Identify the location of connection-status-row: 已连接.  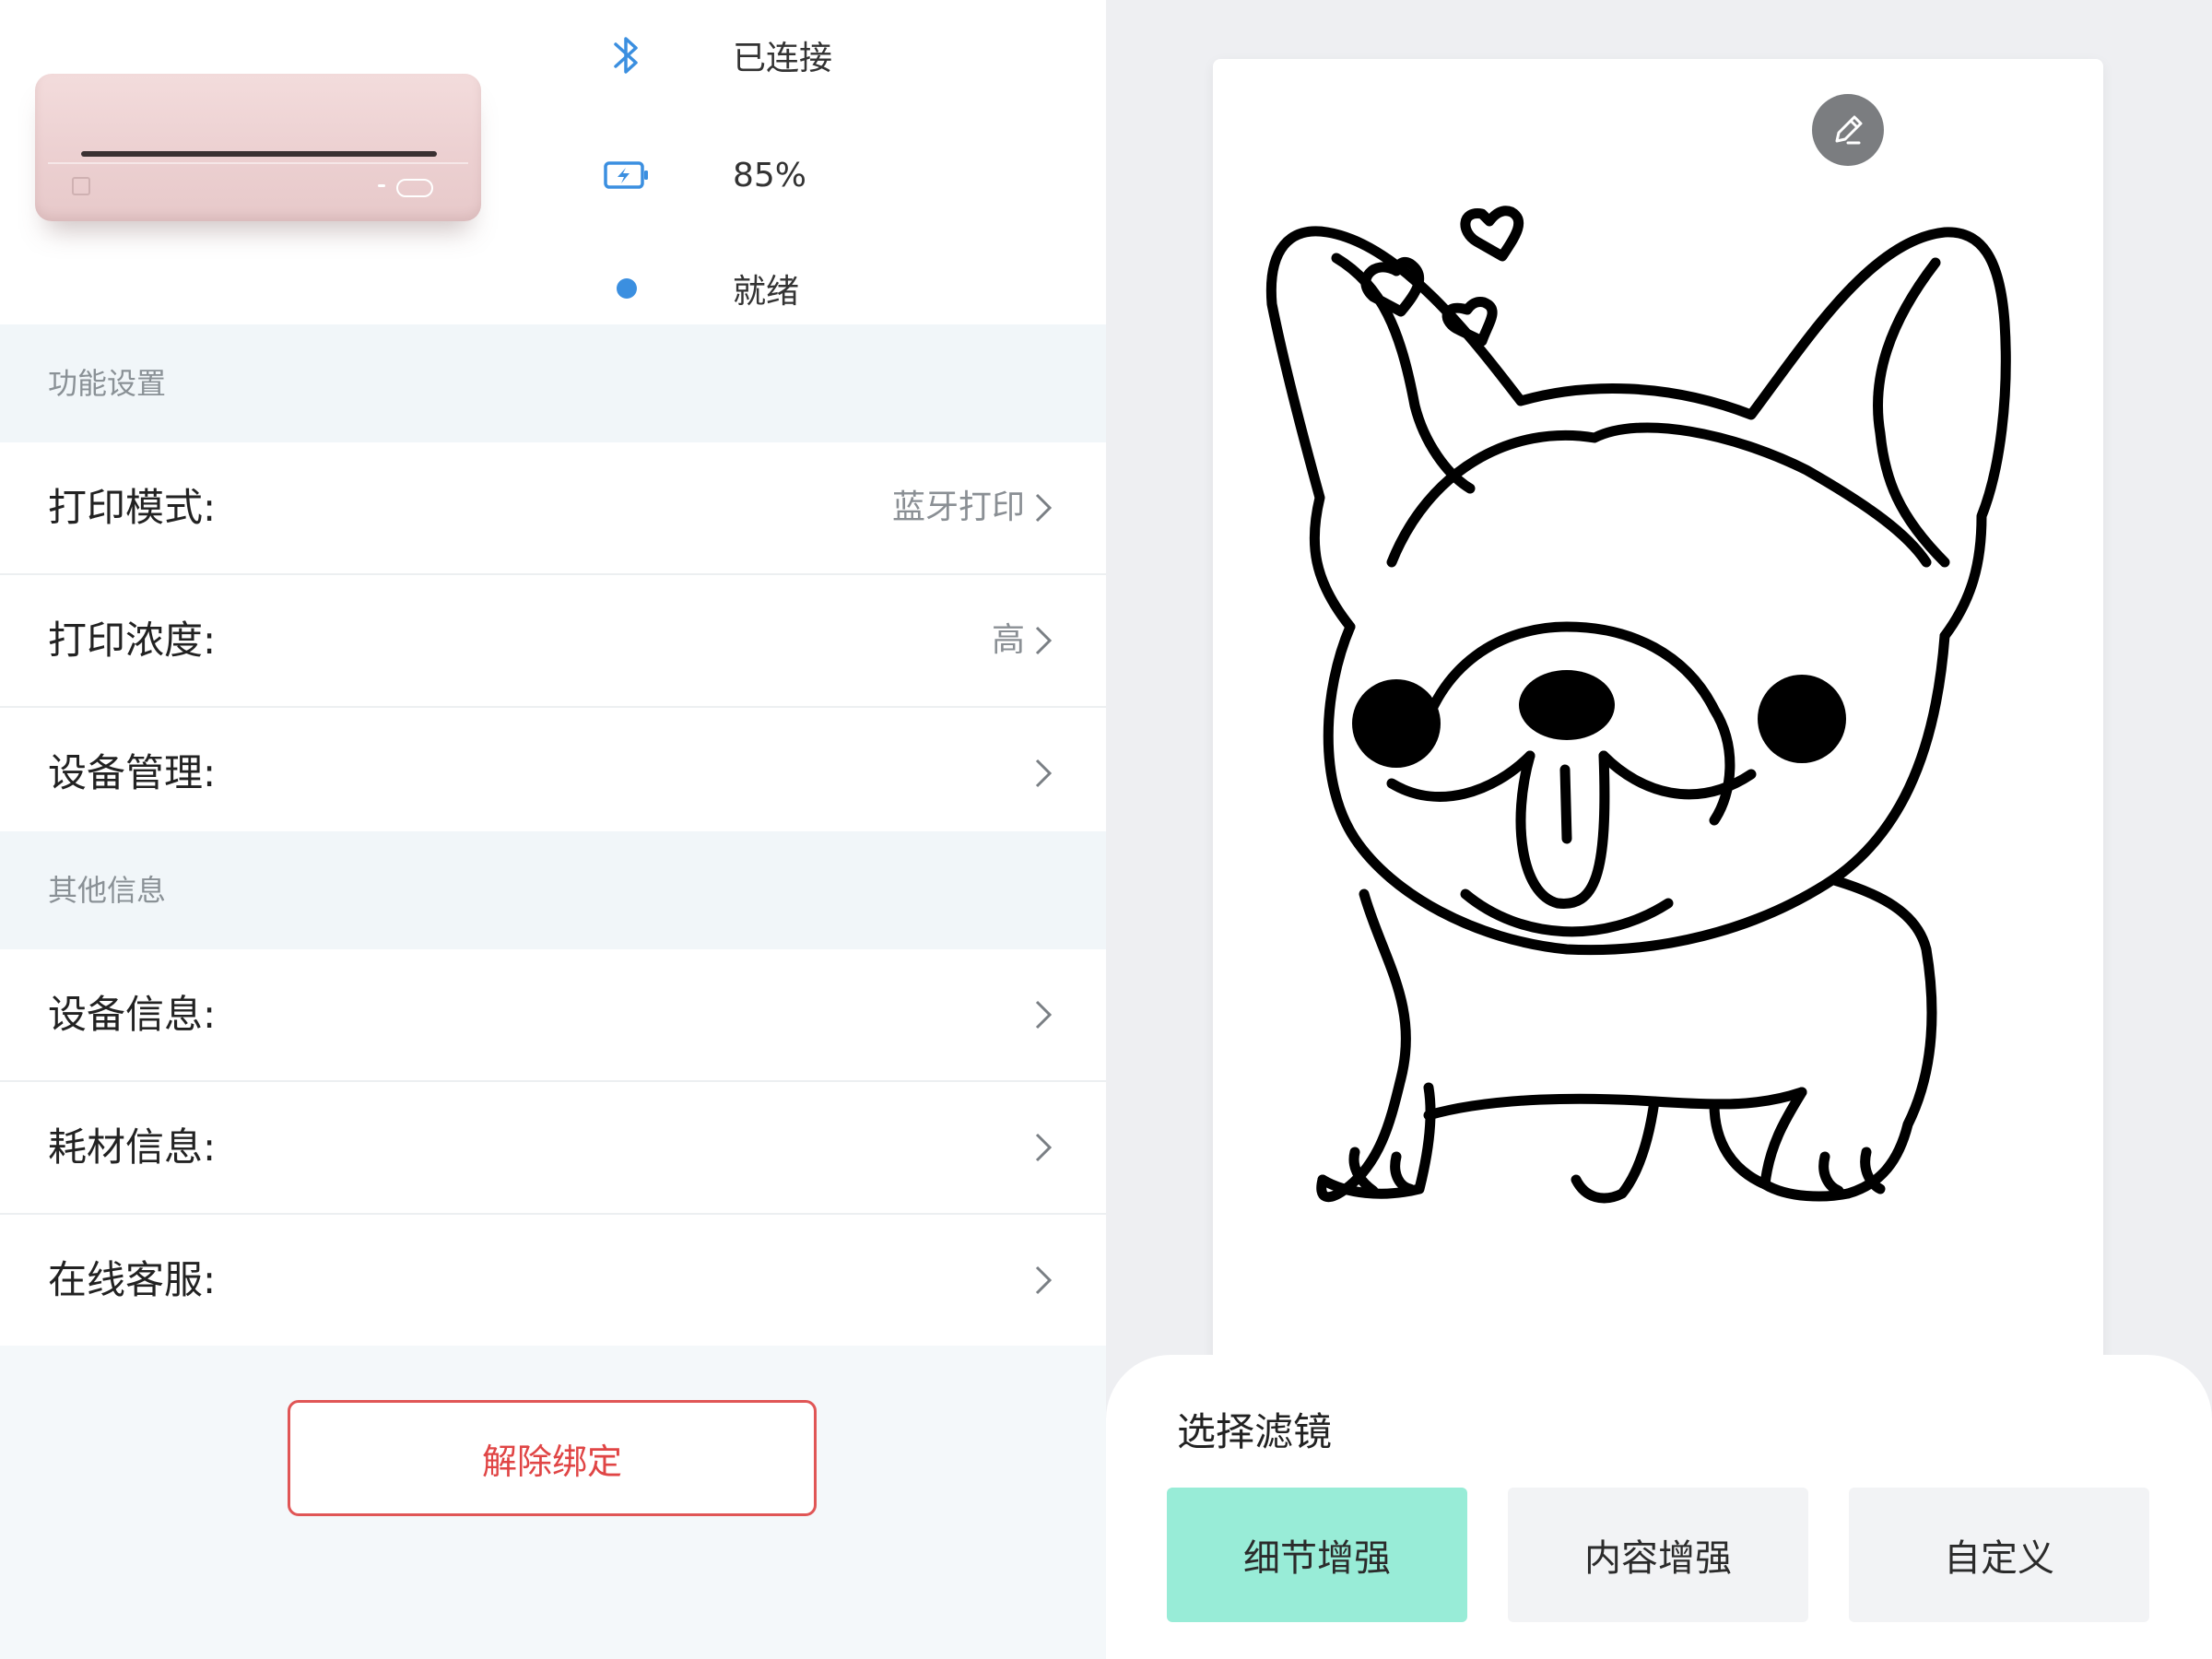
(715, 55).